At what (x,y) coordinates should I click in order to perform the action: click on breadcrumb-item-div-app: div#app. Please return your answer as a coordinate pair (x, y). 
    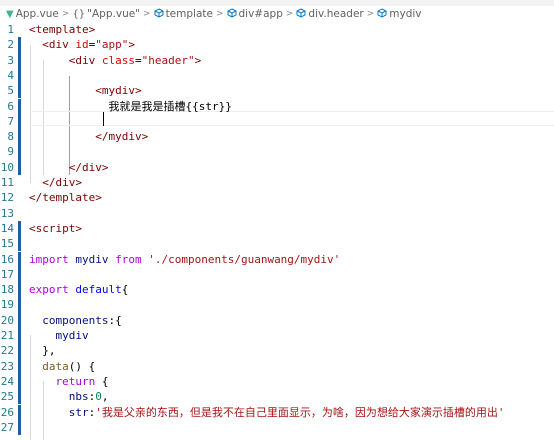
    Looking at the image, I should click on (255, 14).